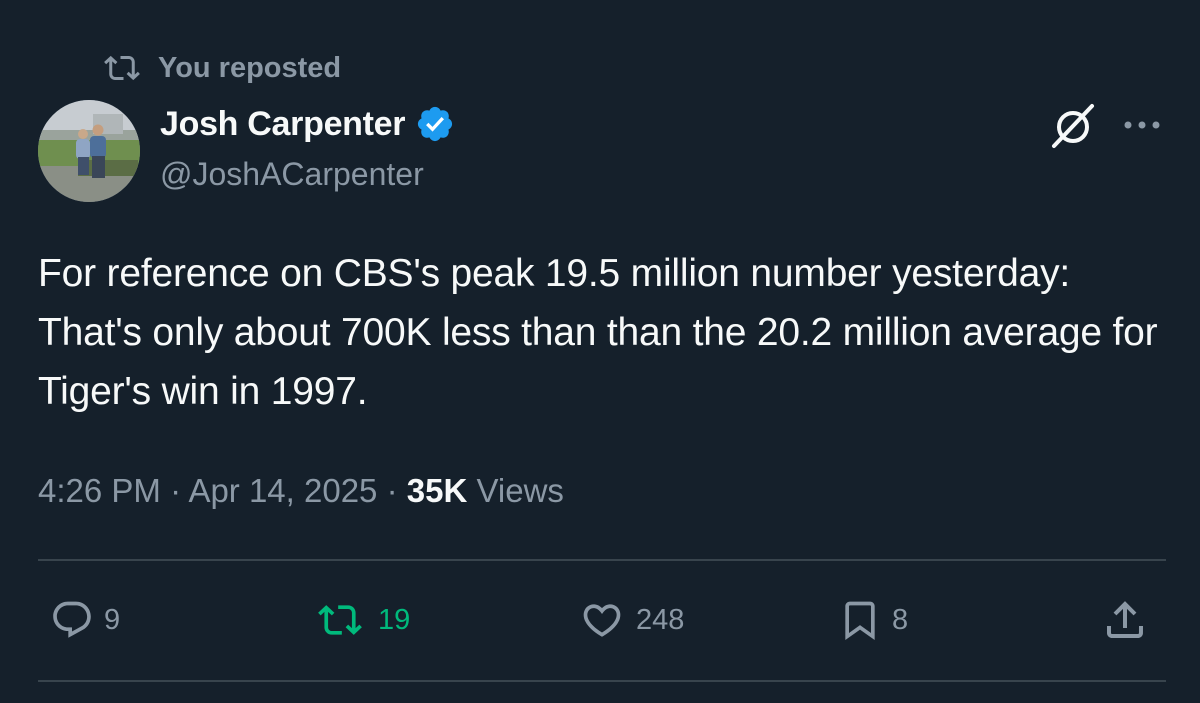 The image size is (1200, 703). I want to click on author-handle: @JoshACarpenter, so click(292, 174).